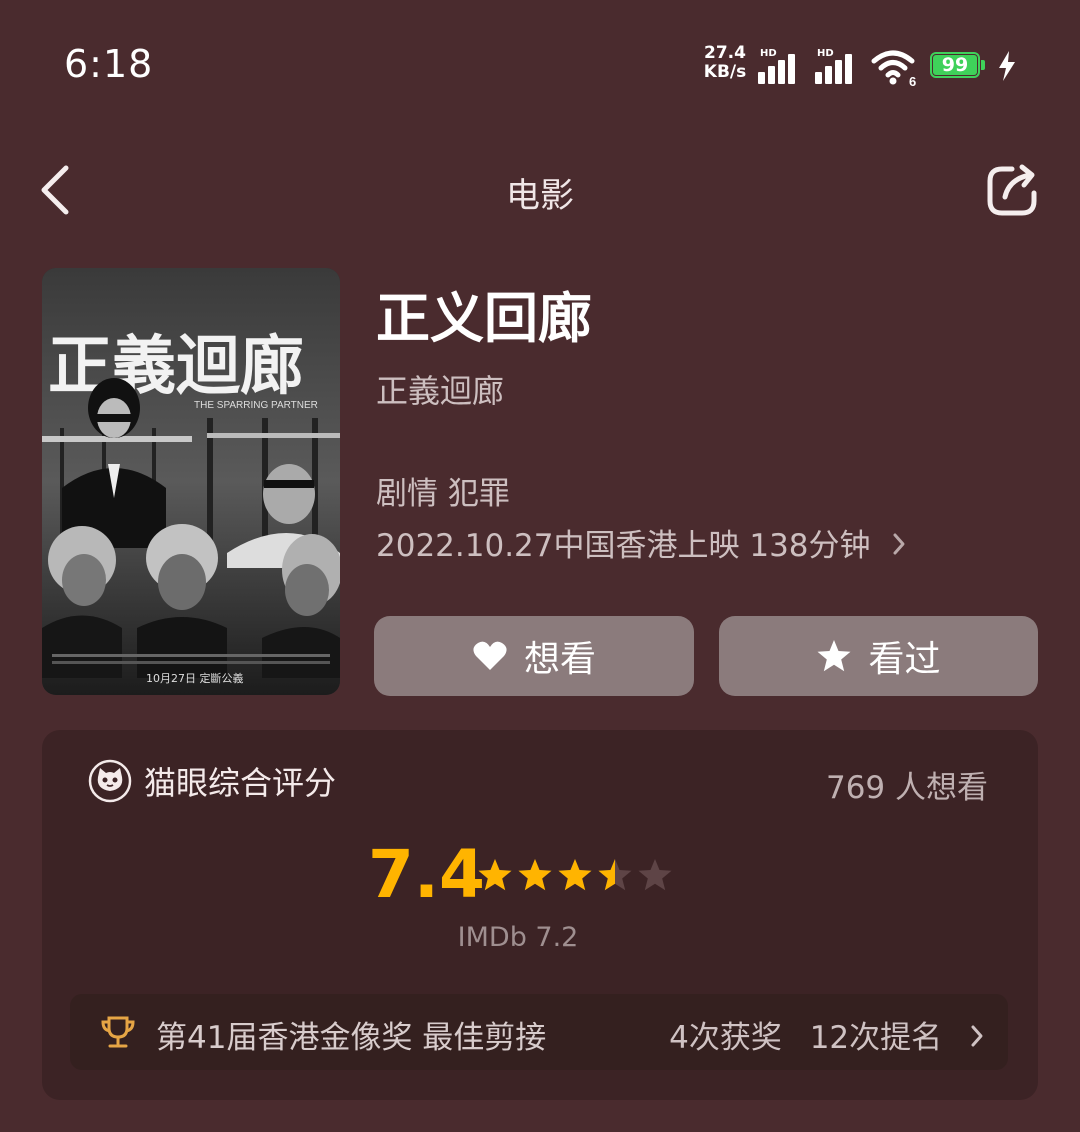 This screenshot has width=1080, height=1132. What do you see at coordinates (876, 1038) in the screenshot?
I see `award-nominations: 12次提名` at bounding box center [876, 1038].